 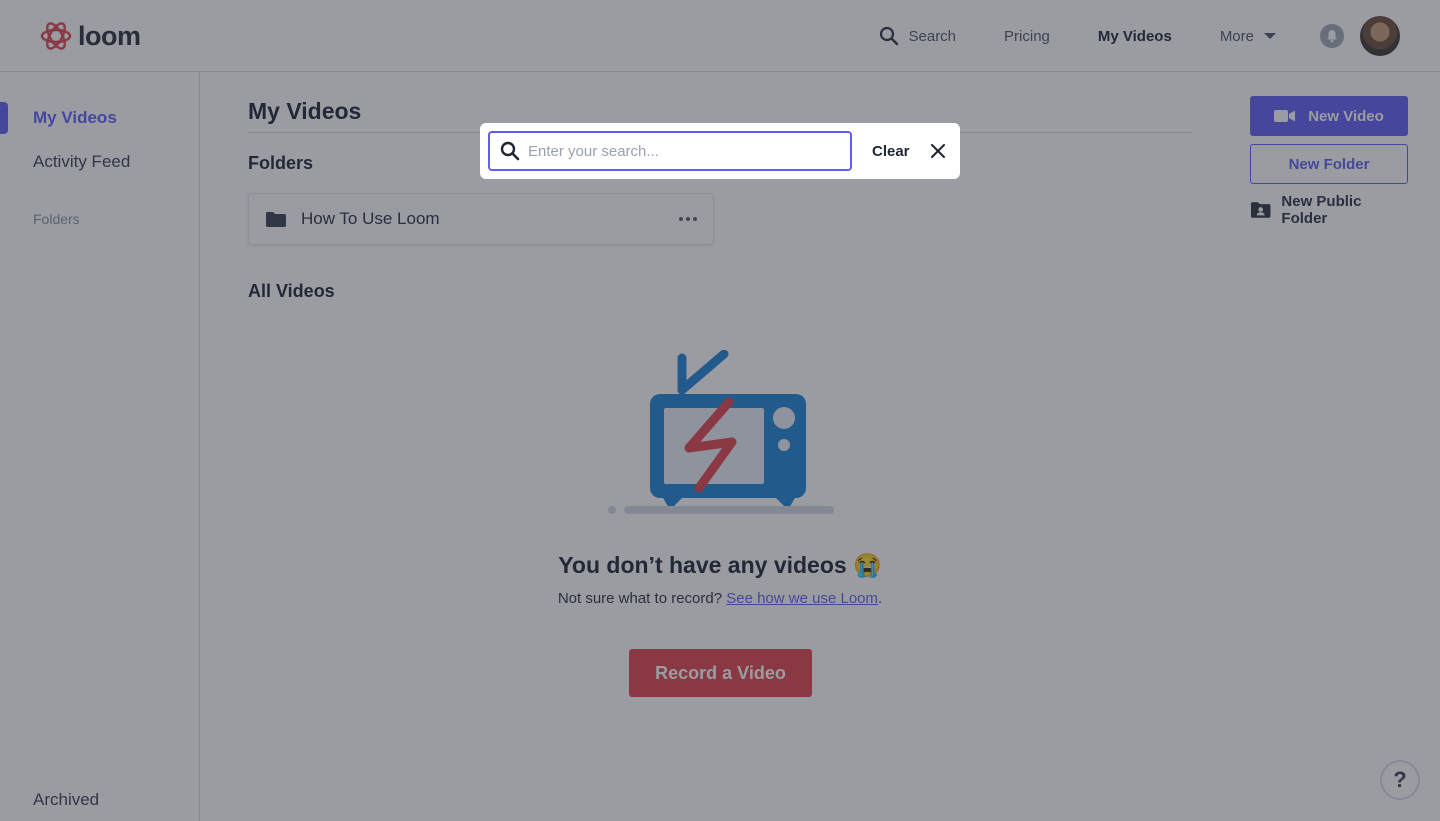 What do you see at coordinates (684, 151) in the screenshot?
I see `search-input` at bounding box center [684, 151].